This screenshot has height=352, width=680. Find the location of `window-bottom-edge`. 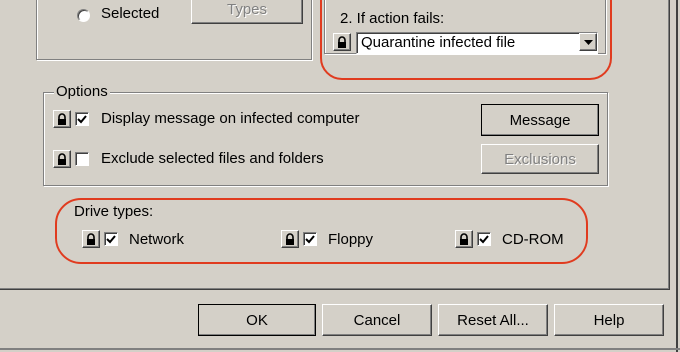

window-bottom-edge is located at coordinates (340, 349).